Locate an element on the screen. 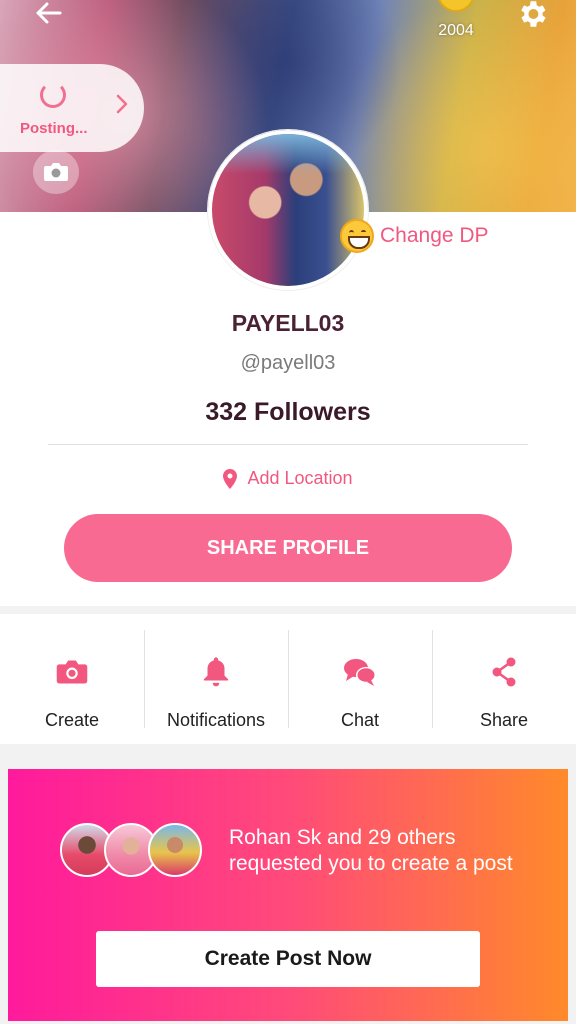 Image resolution: width=576 pixels, height=1024 pixels. back-arrow-icon is located at coordinates (49, 13).